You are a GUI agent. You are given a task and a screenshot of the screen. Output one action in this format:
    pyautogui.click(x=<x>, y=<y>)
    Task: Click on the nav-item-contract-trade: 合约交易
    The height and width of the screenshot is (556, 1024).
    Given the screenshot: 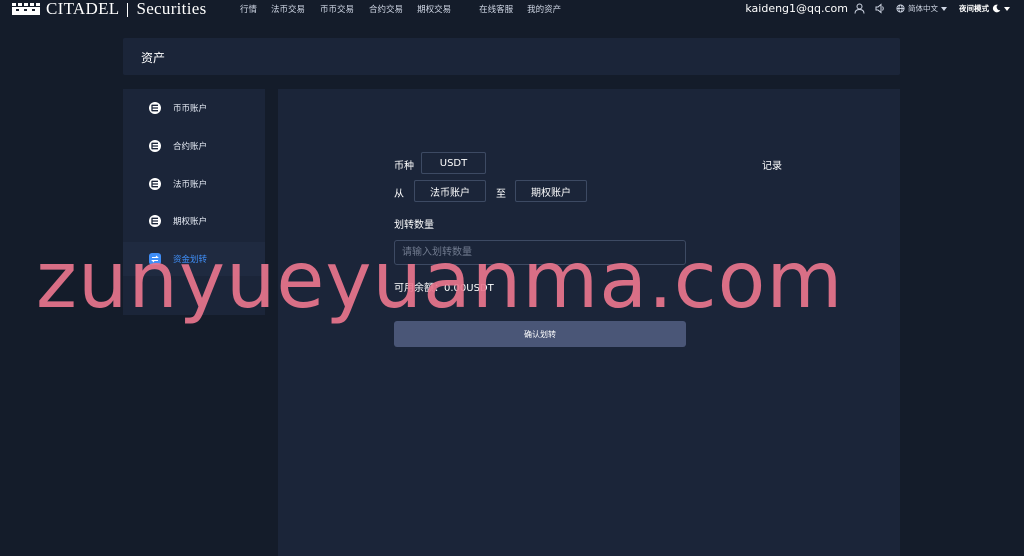 What is the action you would take?
    pyautogui.click(x=386, y=9)
    